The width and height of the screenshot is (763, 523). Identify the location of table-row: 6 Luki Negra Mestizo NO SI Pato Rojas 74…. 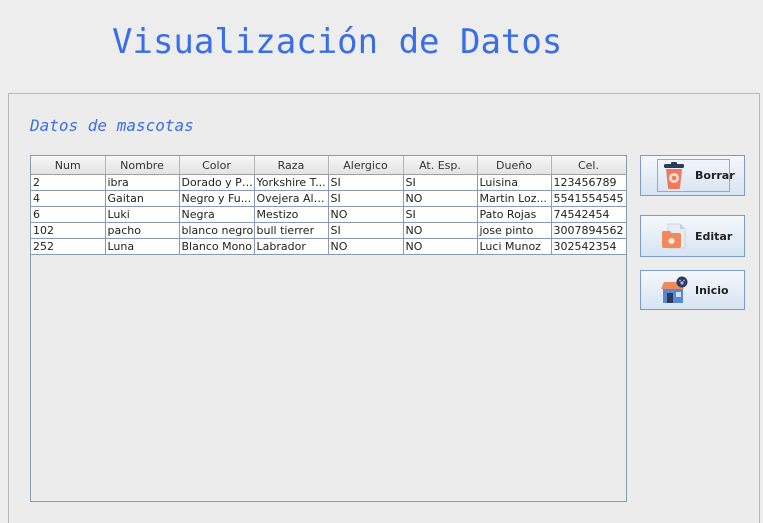
(328, 214).